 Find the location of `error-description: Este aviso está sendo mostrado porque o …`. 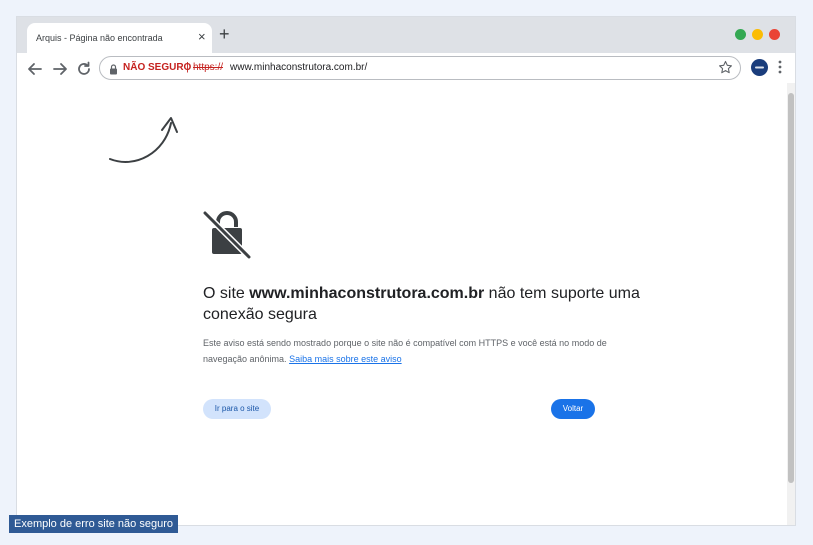

error-description: Este aviso está sendo mostrado porque o … is located at coordinates (405, 351).